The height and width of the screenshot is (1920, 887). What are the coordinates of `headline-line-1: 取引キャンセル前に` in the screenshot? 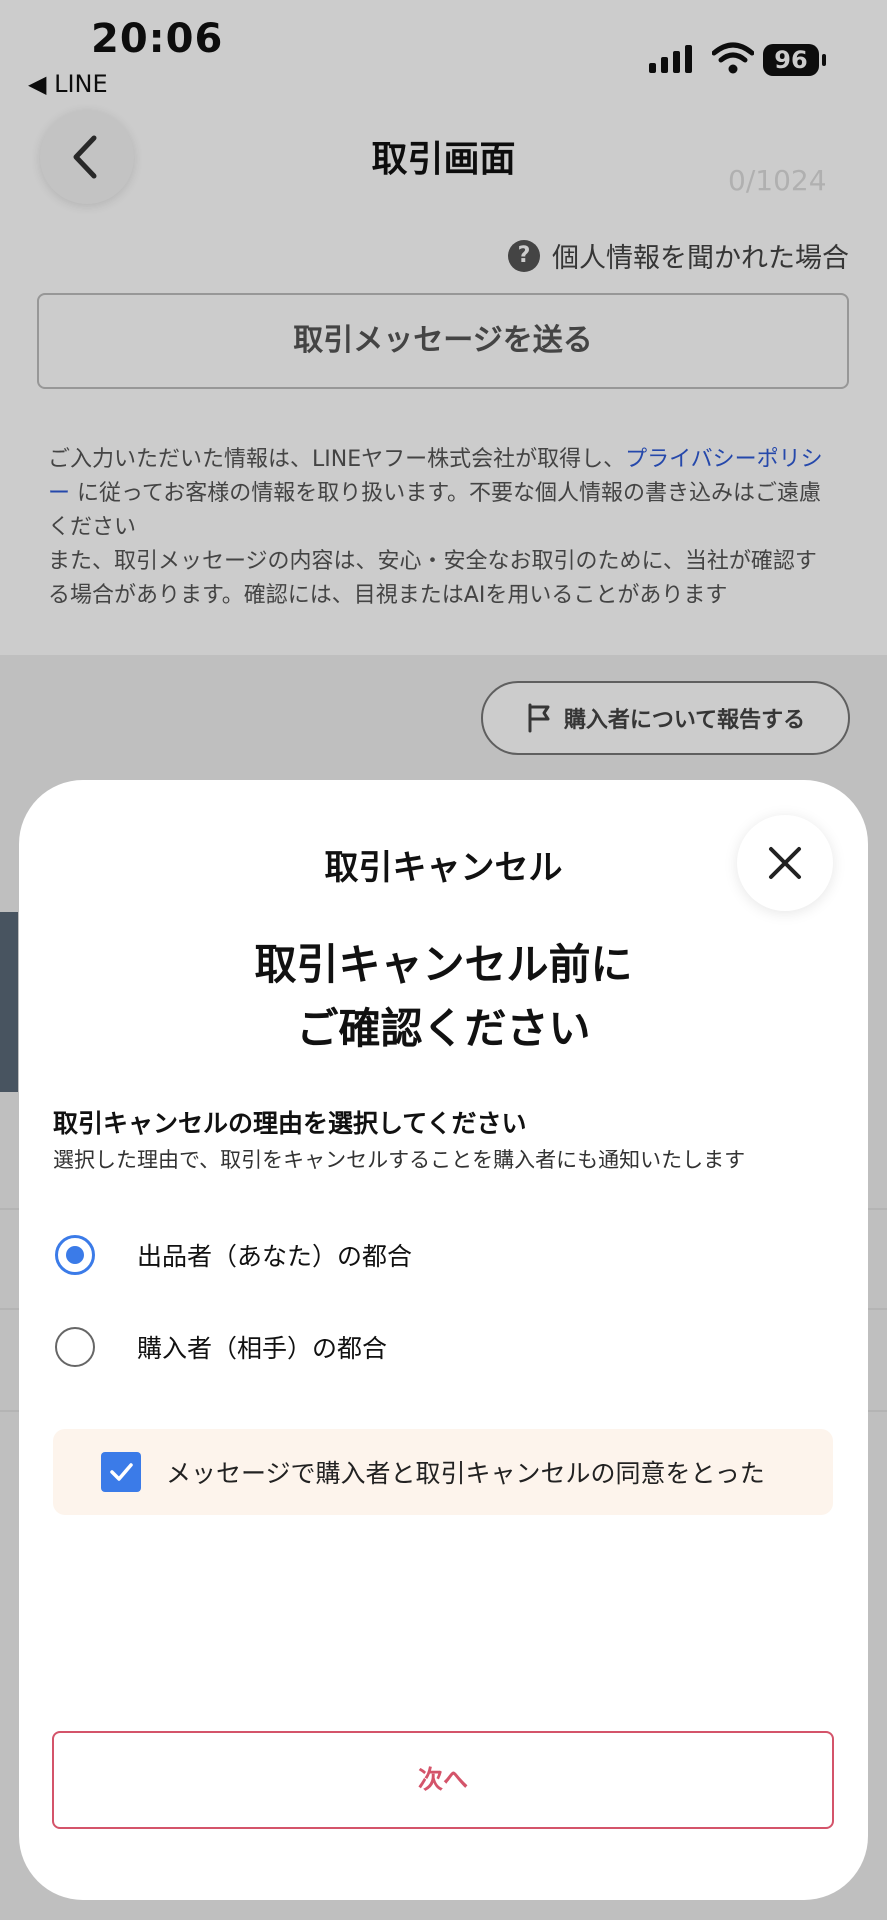 It's located at (443, 964).